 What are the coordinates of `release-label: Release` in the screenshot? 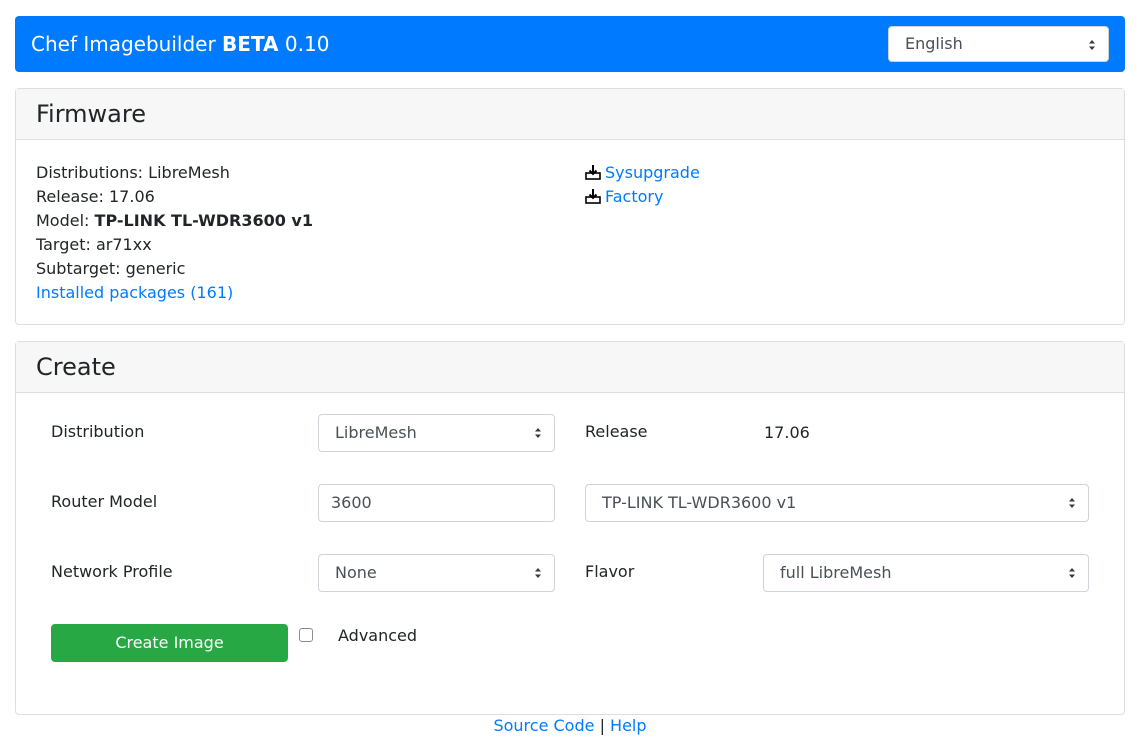 It's located at (616, 431).